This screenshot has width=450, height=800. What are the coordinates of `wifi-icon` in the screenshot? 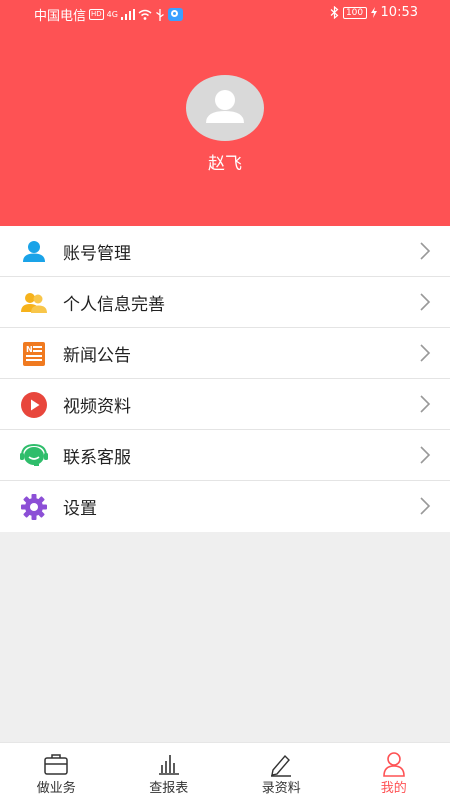 It's located at (145, 14).